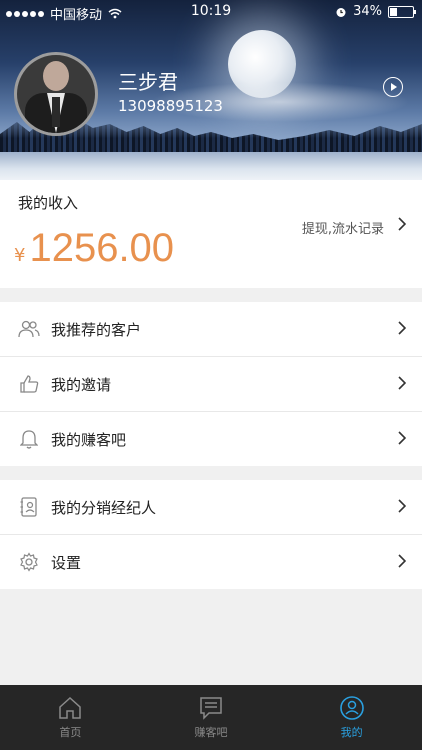 The image size is (422, 750). I want to click on status-right: 34%, so click(375, 11).